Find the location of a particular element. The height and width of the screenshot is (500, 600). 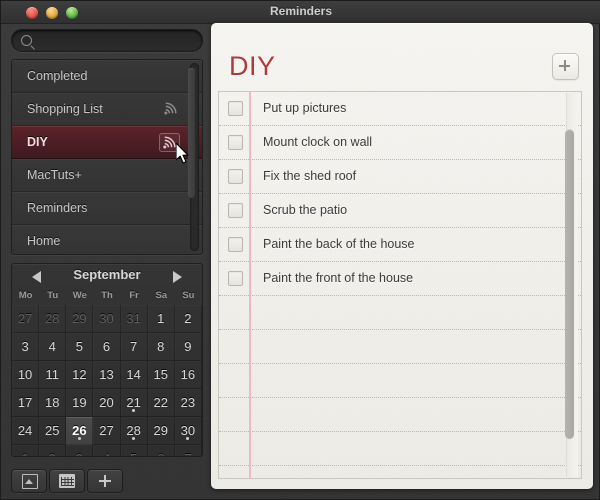

reminder-row: Put up pictures is located at coordinates (400, 109).